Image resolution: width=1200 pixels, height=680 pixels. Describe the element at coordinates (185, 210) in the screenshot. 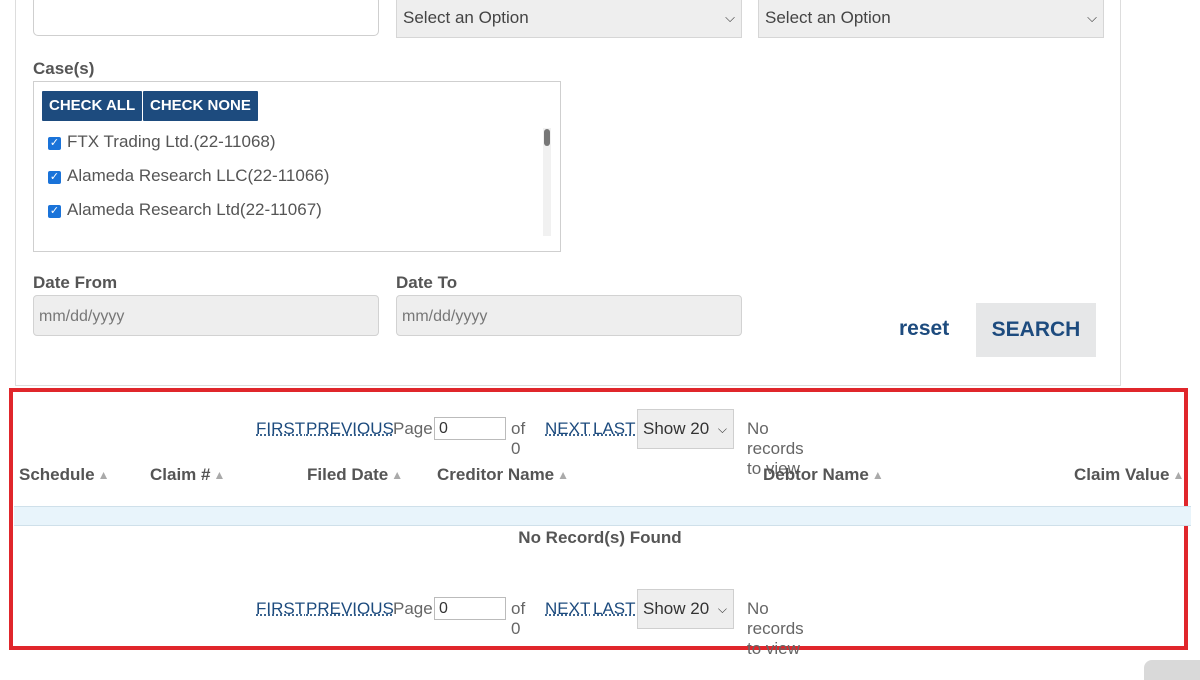

I see `case-item: ✓ Alameda Research Ltd(22-11067)` at that location.